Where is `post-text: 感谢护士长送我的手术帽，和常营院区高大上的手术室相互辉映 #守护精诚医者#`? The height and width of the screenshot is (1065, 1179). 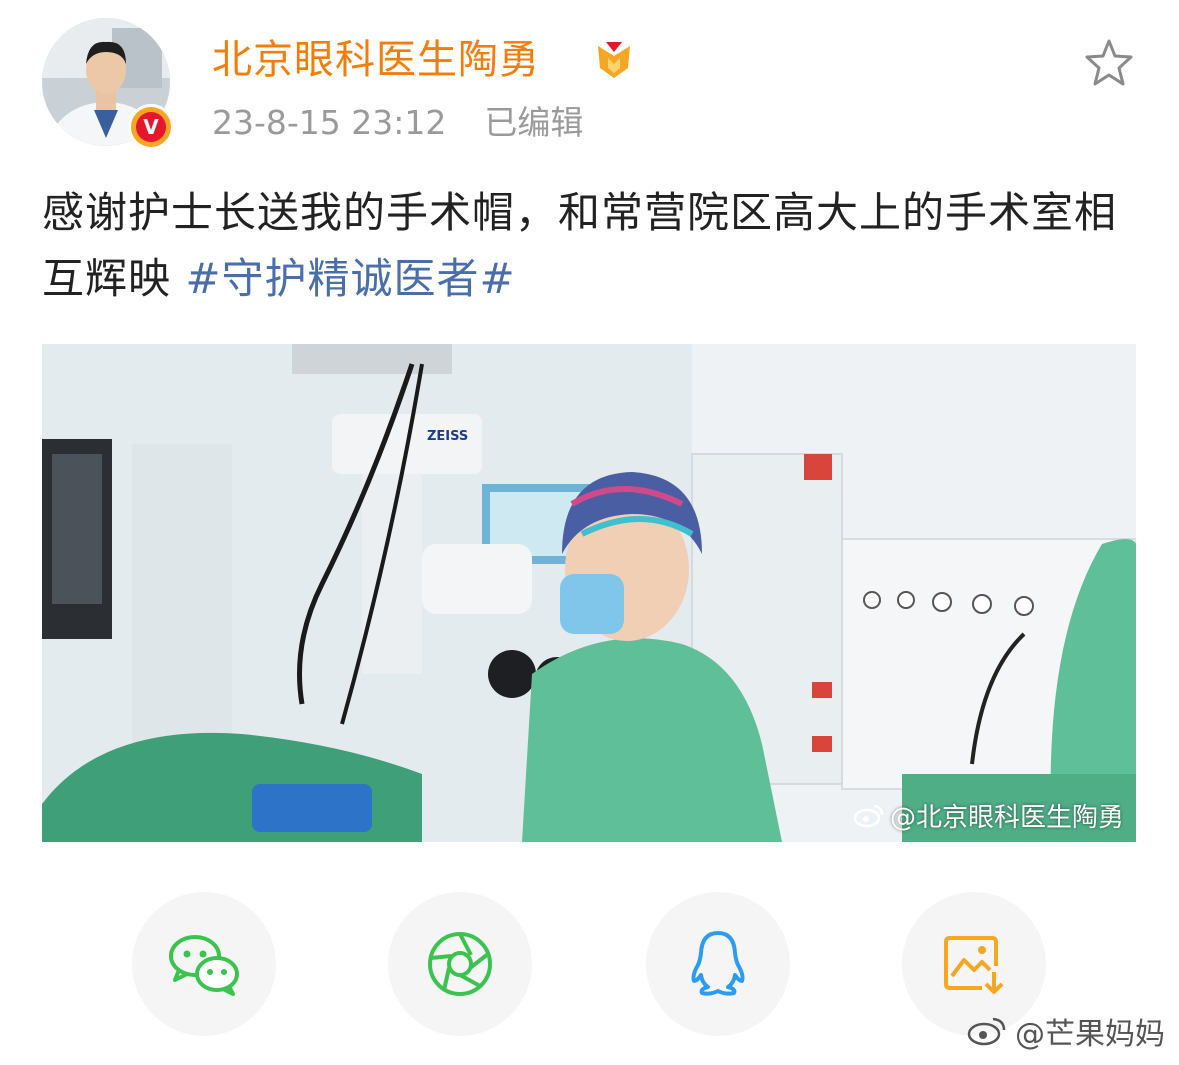
post-text: 感谢护士长送我的手术帽，和常营院区高大上的手术室相互辉映 #守护精诚医者# is located at coordinates (592, 246).